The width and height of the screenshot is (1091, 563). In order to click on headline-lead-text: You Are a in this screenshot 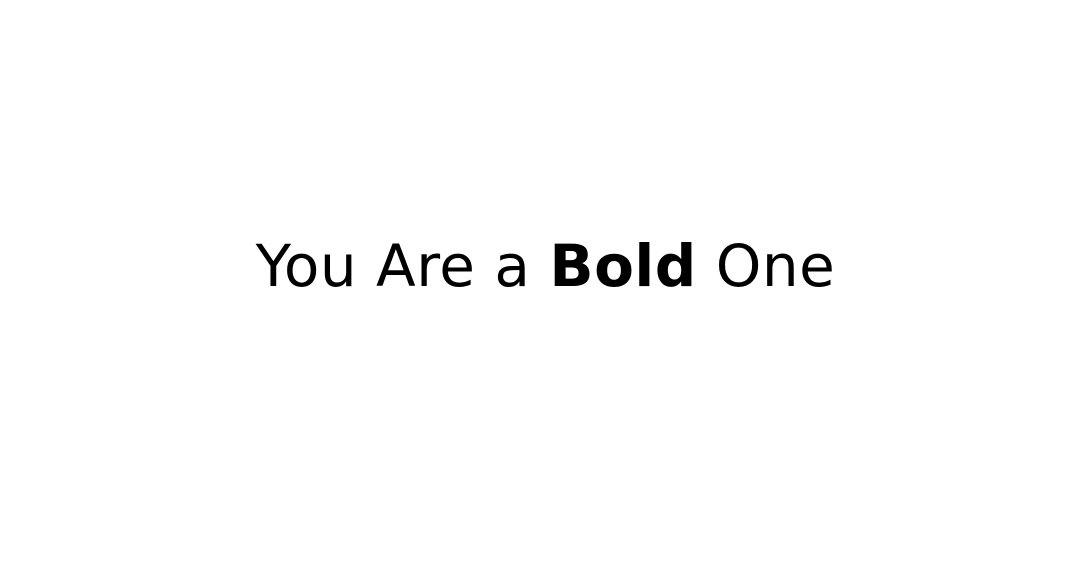, I will do `click(402, 266)`.